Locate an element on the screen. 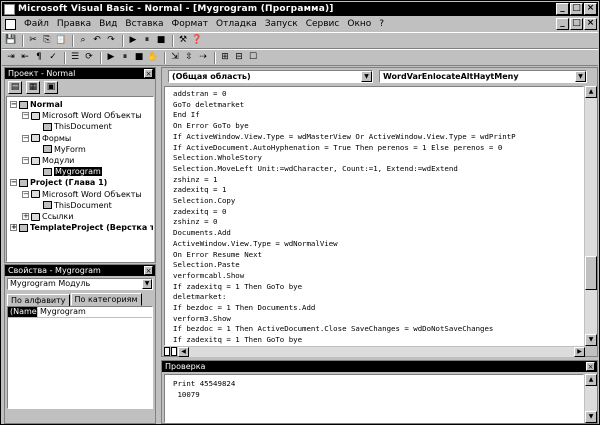 This screenshot has width=600, height=425. immediate-line: 10079 is located at coordinates (186, 394).